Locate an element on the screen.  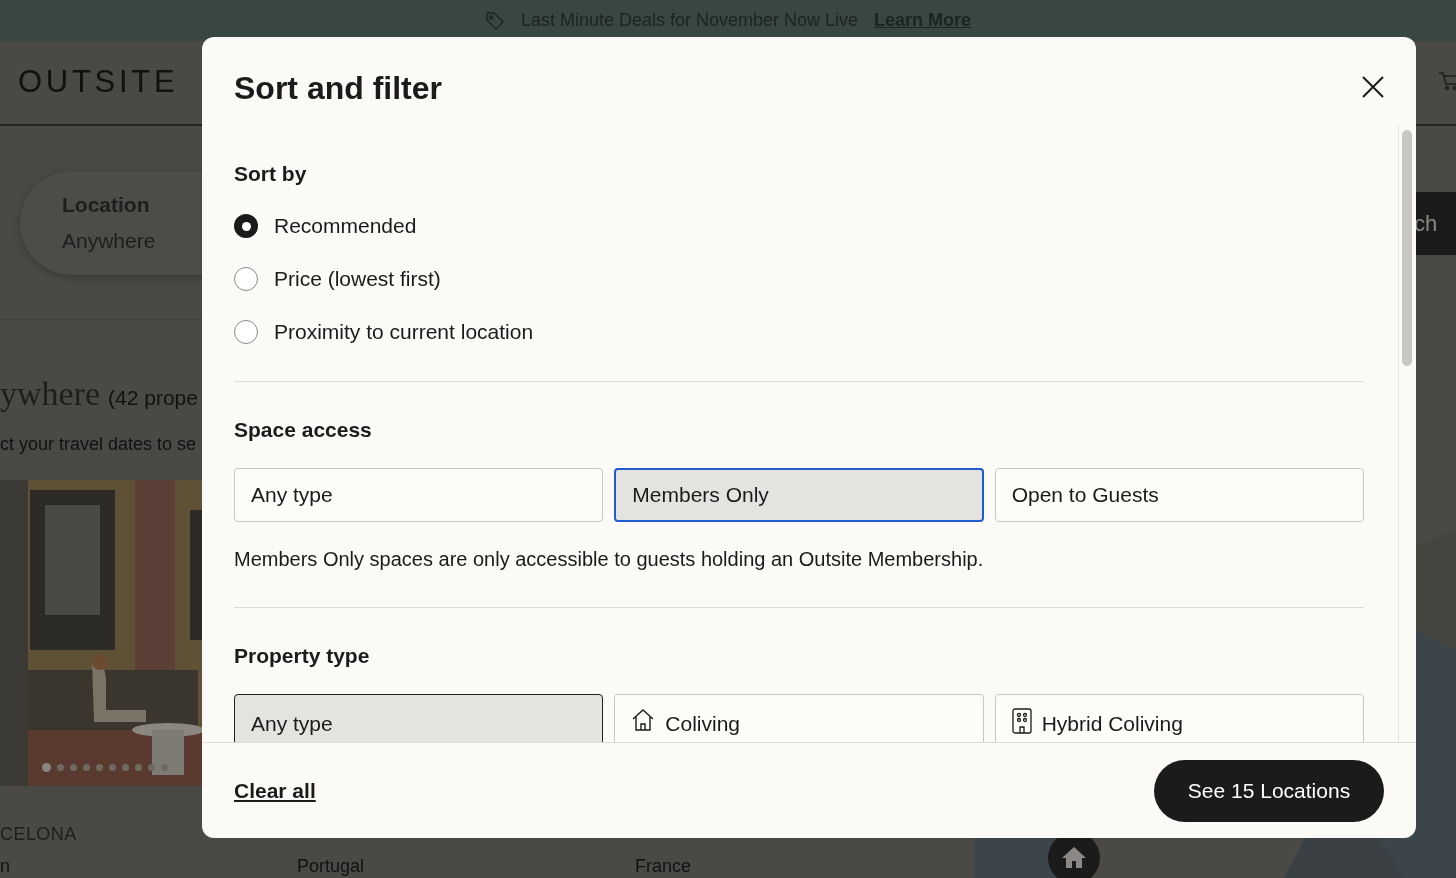
dates-hint: ct your travel dates to se is located at coordinates (98, 444).